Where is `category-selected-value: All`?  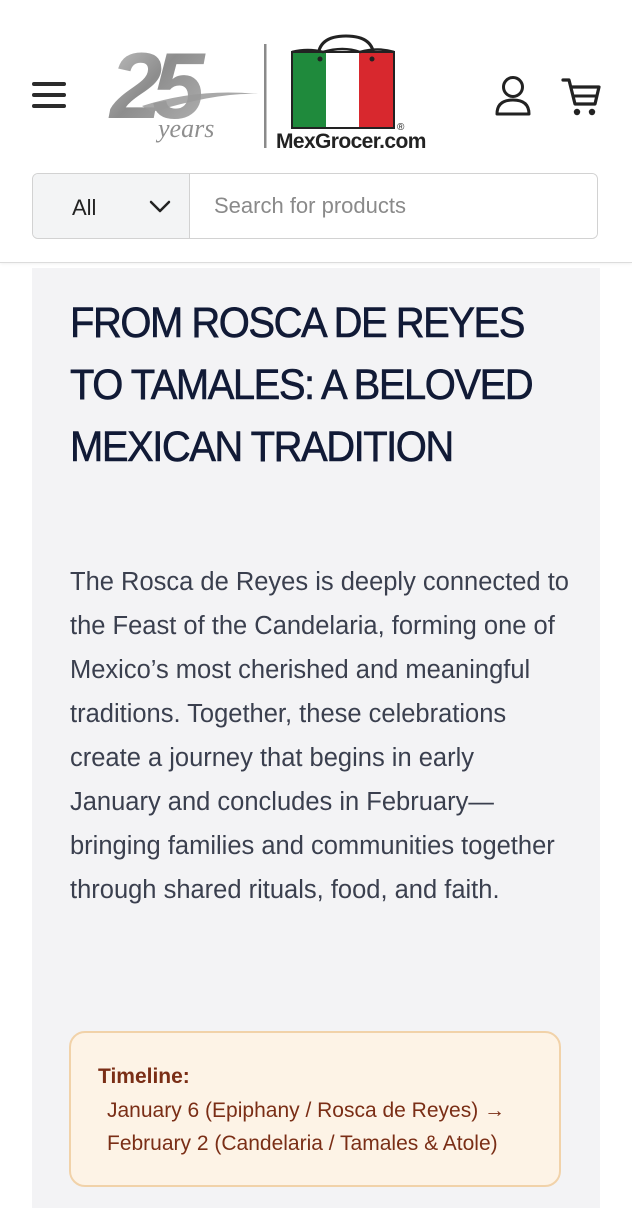
category-selected-value: All is located at coordinates (84, 207).